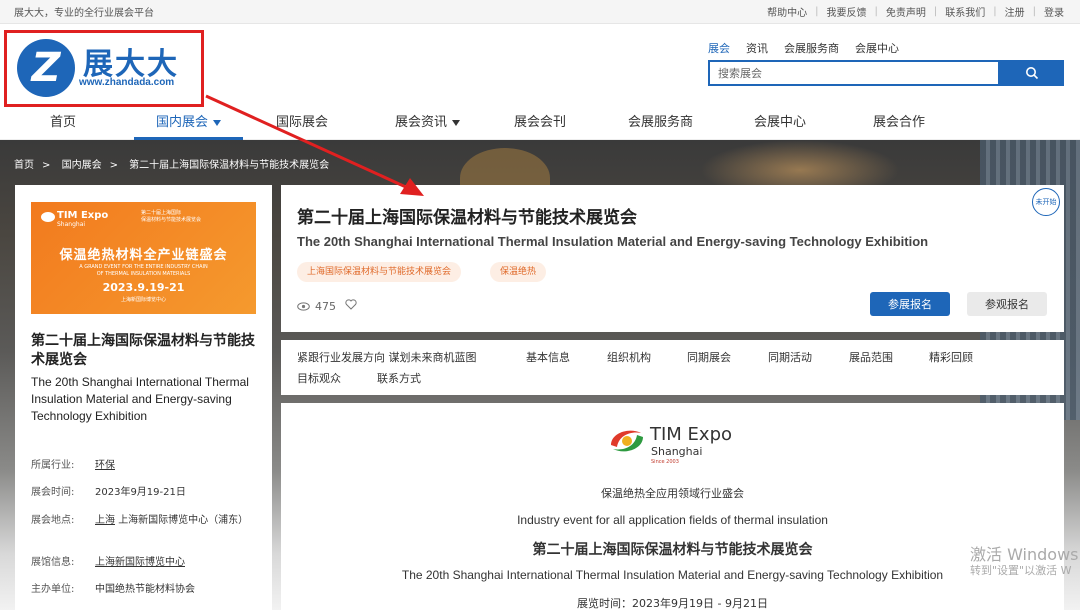  I want to click on tag-insulation: 保温绝热, so click(518, 272).